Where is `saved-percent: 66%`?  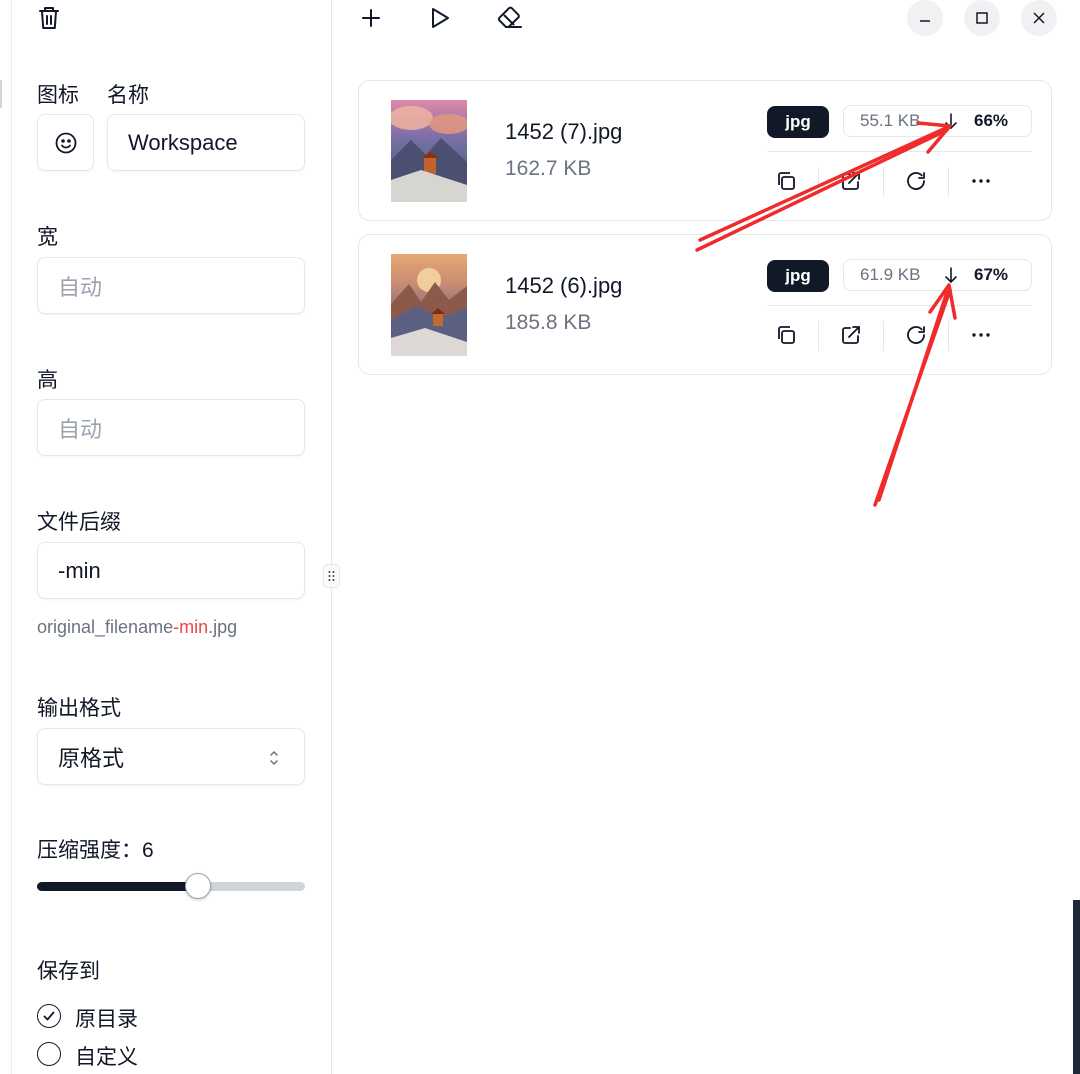
saved-percent: 66% is located at coordinates (991, 120).